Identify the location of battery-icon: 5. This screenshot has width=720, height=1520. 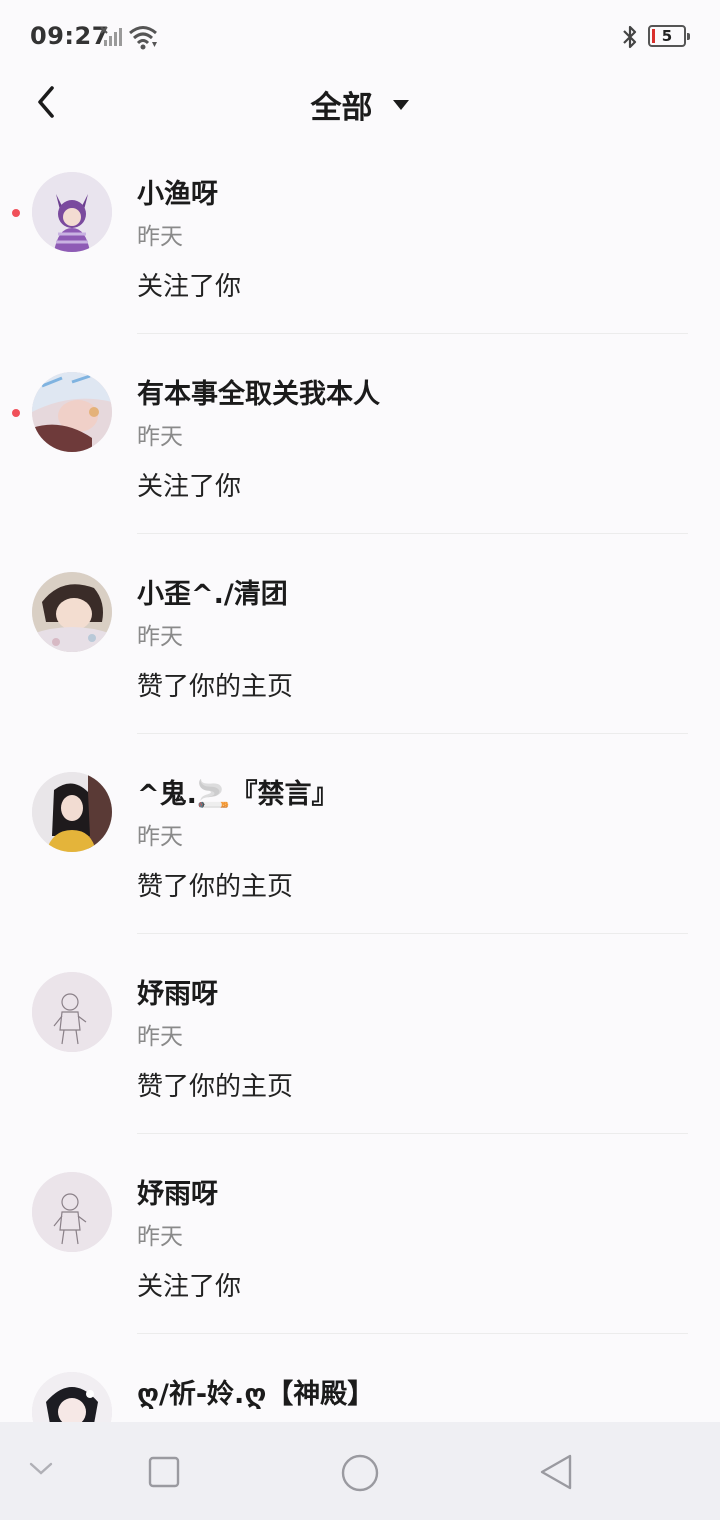
(669, 36).